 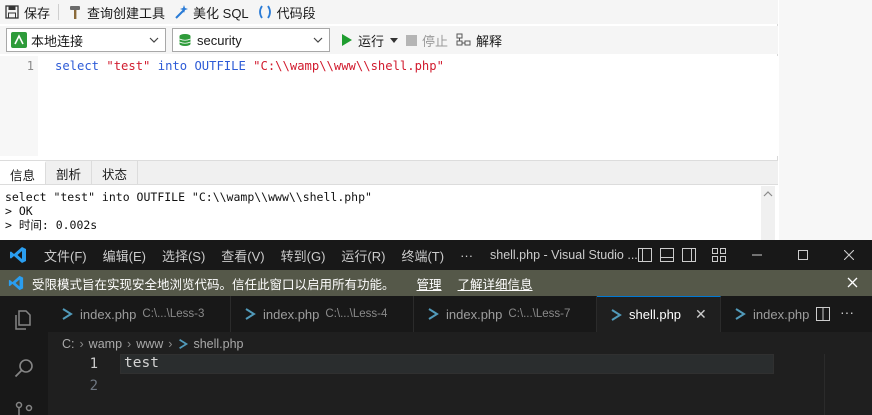 What do you see at coordinates (422, 255) in the screenshot?
I see `menu-terminal: 终端(T)` at bounding box center [422, 255].